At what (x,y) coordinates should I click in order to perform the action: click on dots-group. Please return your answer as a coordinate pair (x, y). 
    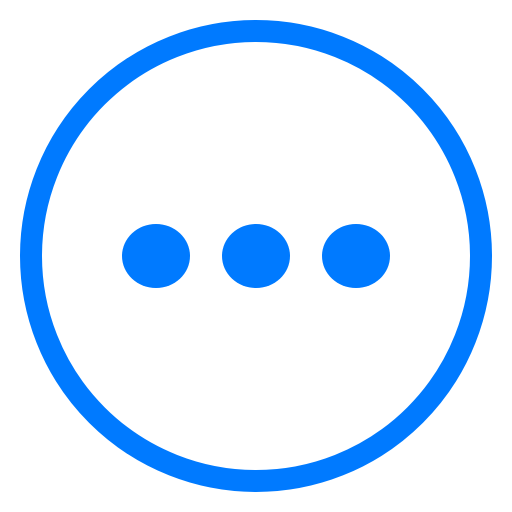
    Looking at the image, I should click on (256, 256).